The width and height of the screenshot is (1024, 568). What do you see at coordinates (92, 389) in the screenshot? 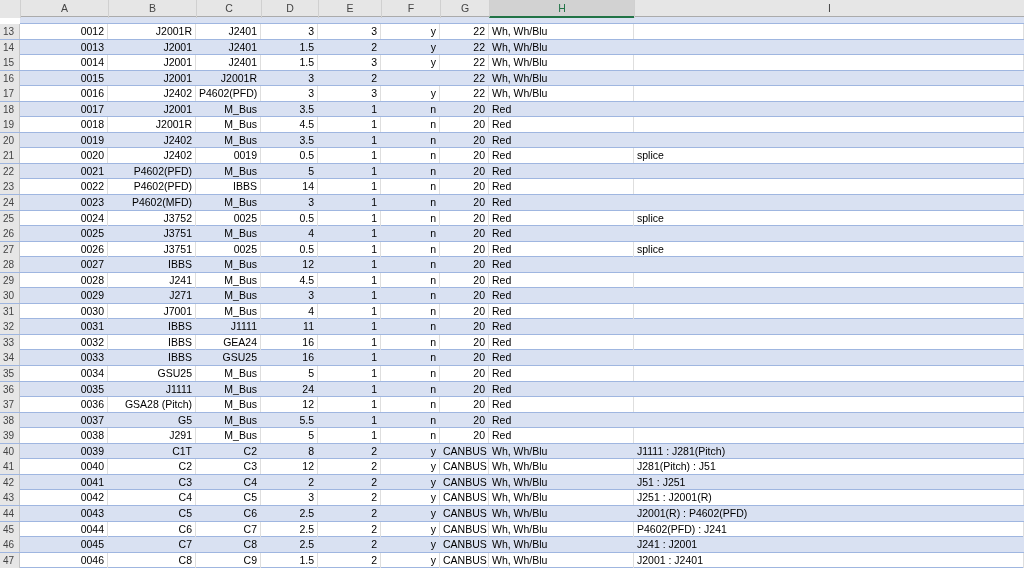
I see `table-cell: 0035` at bounding box center [92, 389].